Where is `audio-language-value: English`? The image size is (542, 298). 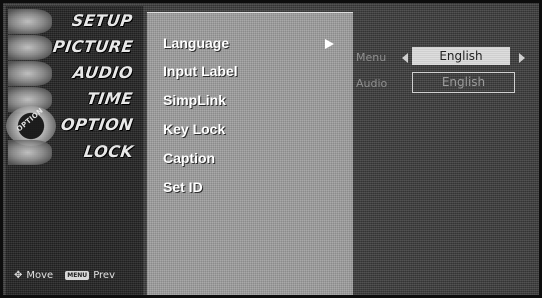 audio-language-value: English is located at coordinates (463, 82).